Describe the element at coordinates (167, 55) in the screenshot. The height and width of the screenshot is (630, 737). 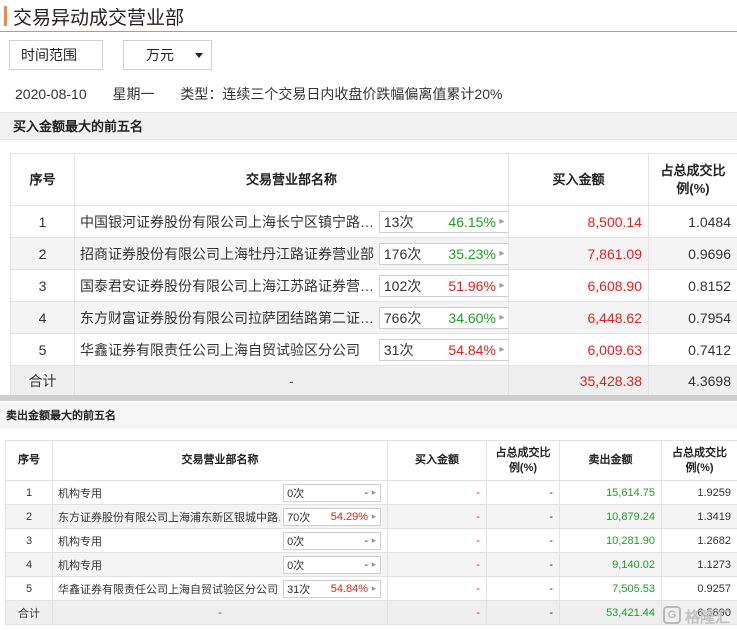
I see `unit-select: 万元` at that location.